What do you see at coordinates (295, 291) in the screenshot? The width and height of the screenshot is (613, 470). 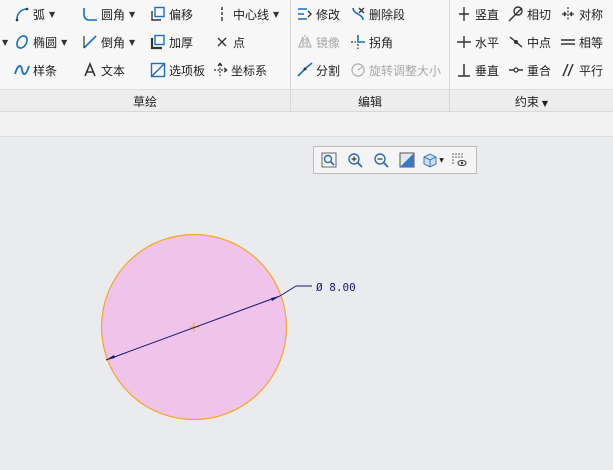 I see `dimension-leader` at bounding box center [295, 291].